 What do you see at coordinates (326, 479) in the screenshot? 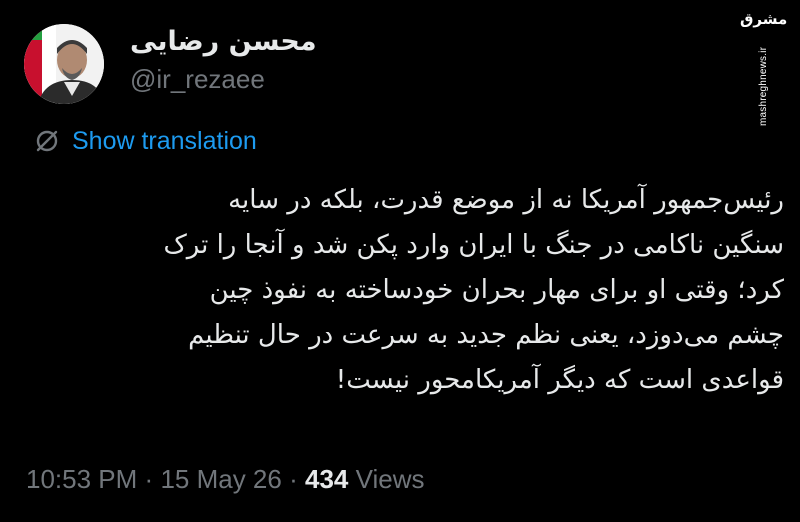
I see `views-count: 434` at bounding box center [326, 479].